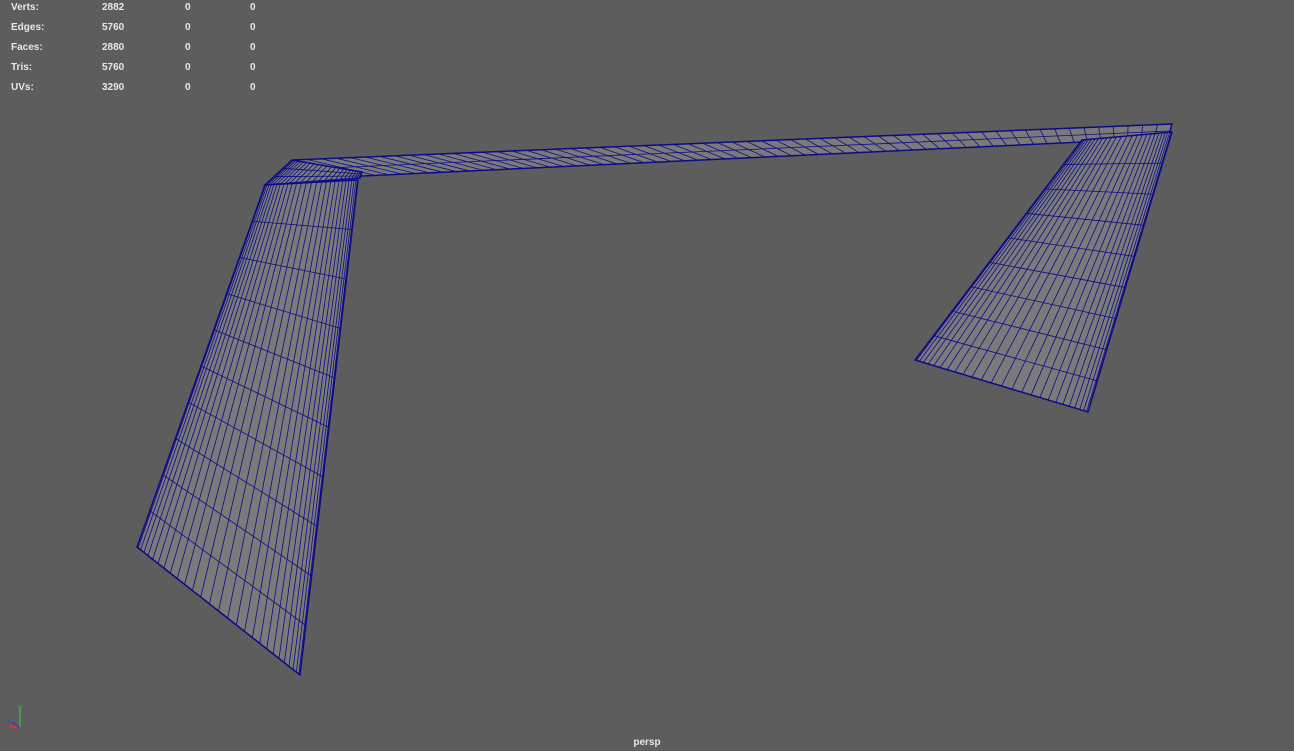 The height and width of the screenshot is (751, 1294). Describe the element at coordinates (135, 29) in the screenshot. I see `hud-row-edges: Edges: 5760 0 0` at that location.